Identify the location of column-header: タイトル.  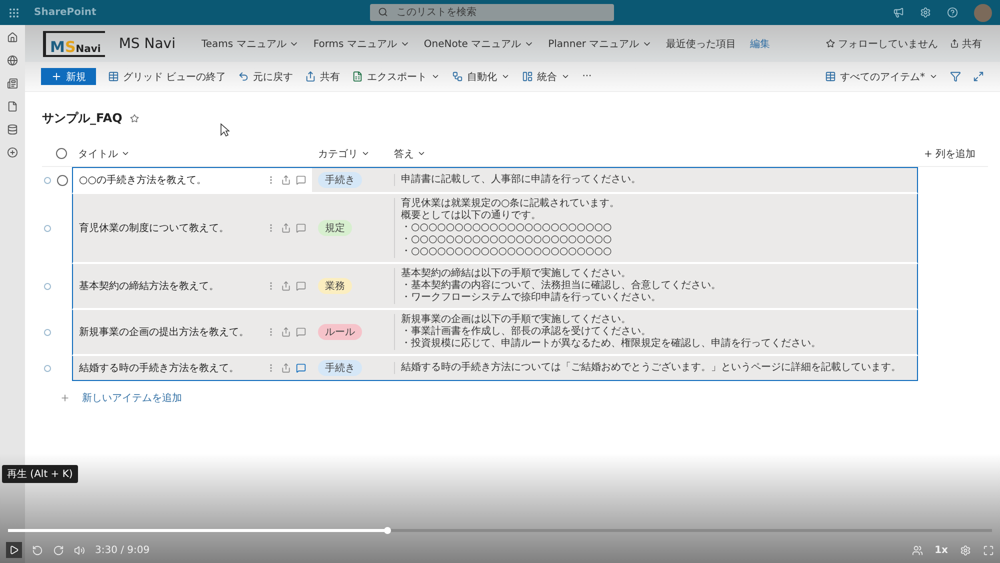
(104, 153).